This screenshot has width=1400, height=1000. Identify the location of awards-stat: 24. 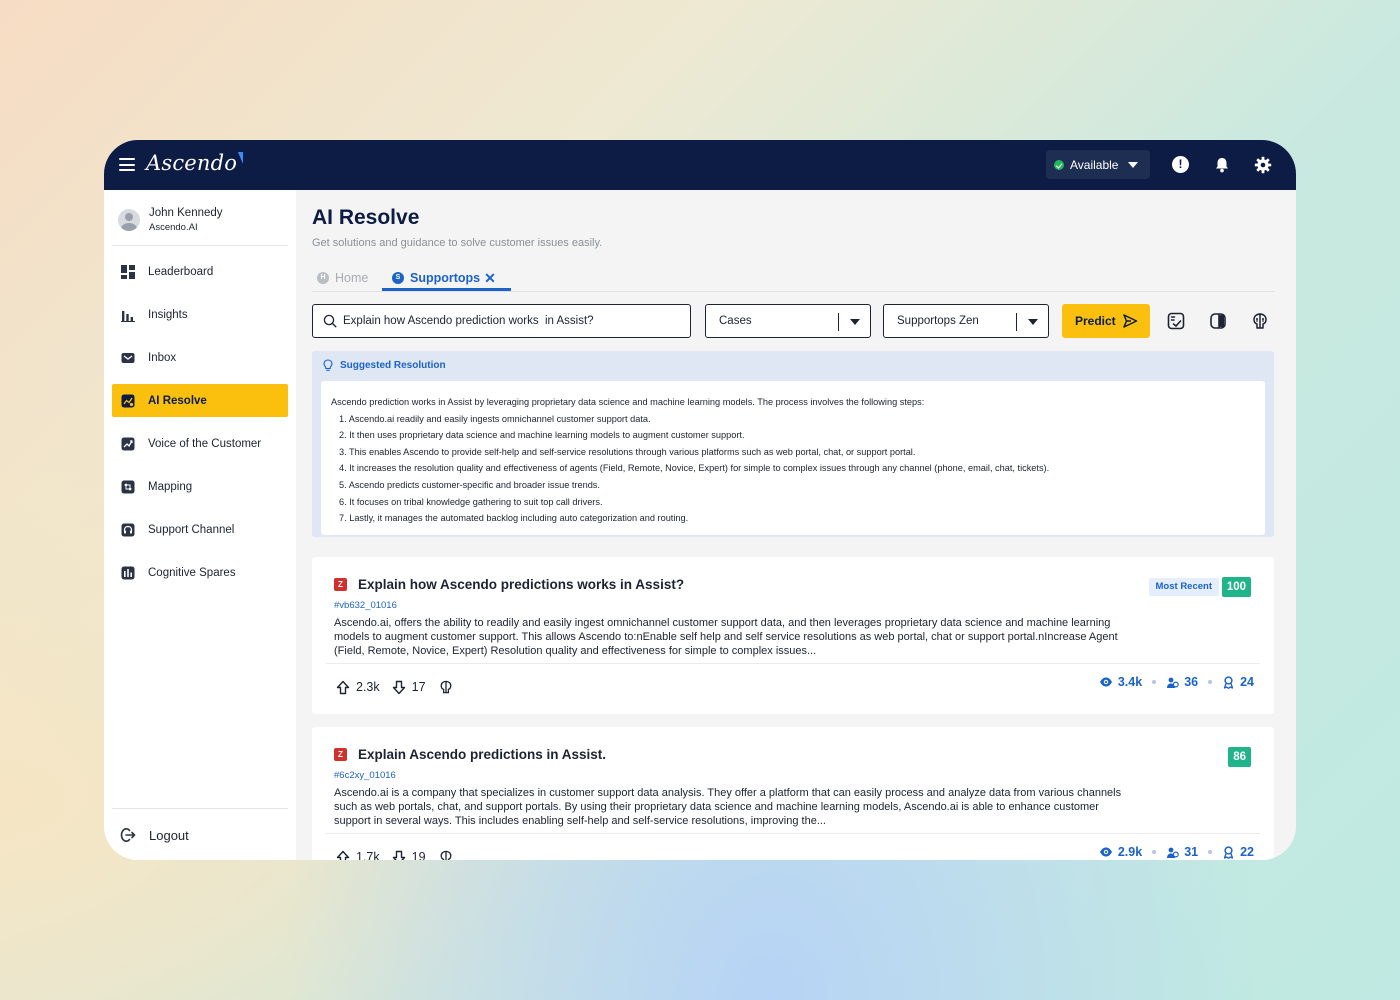
(1238, 682).